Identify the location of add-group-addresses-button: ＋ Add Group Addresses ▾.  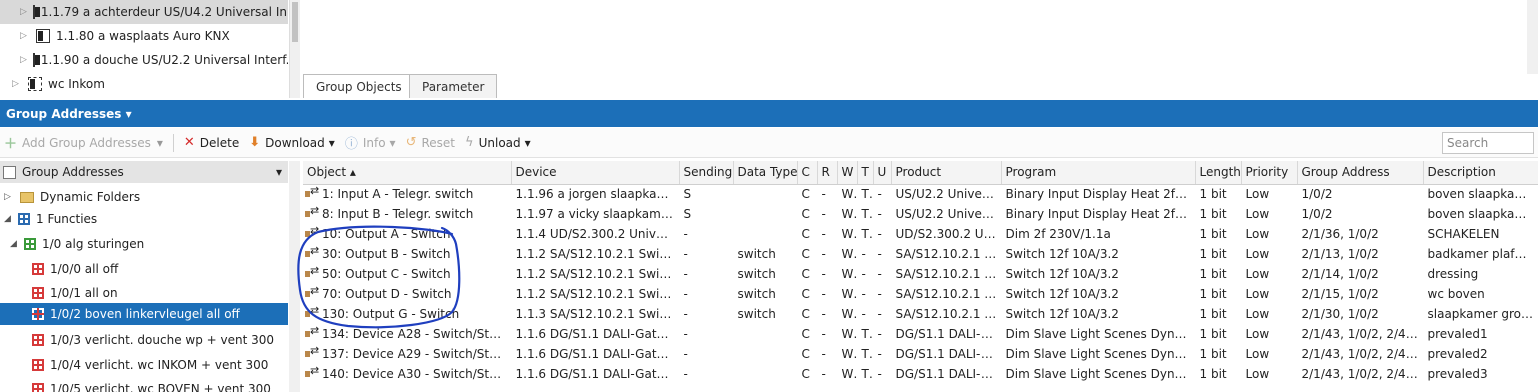
(83, 143).